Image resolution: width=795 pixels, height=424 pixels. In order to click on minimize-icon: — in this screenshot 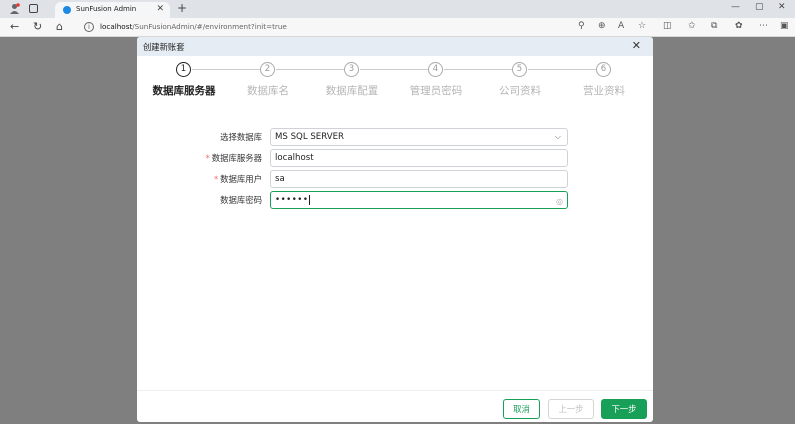, I will do `click(735, 7)`.